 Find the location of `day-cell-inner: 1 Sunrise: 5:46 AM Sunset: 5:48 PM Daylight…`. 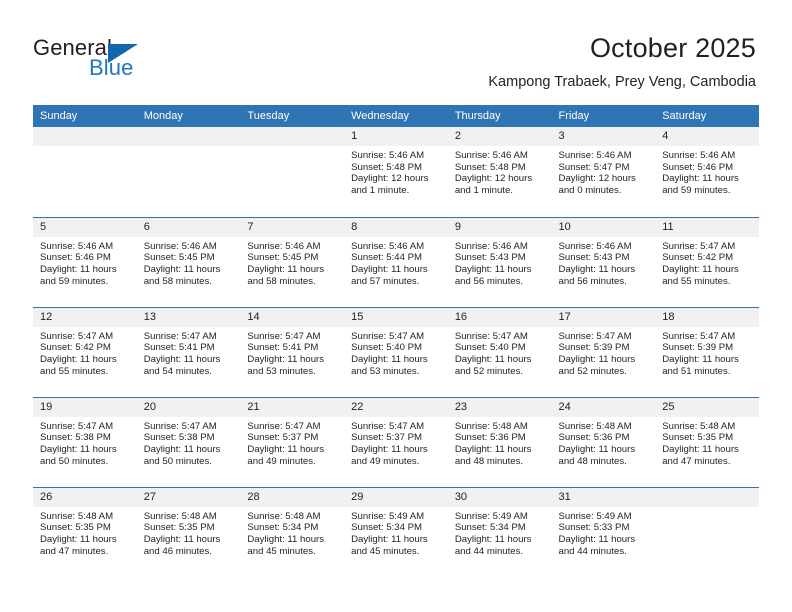

day-cell-inner: 1 Sunrise: 5:46 AM Sunset: 5:48 PM Daylight… is located at coordinates (396, 172).